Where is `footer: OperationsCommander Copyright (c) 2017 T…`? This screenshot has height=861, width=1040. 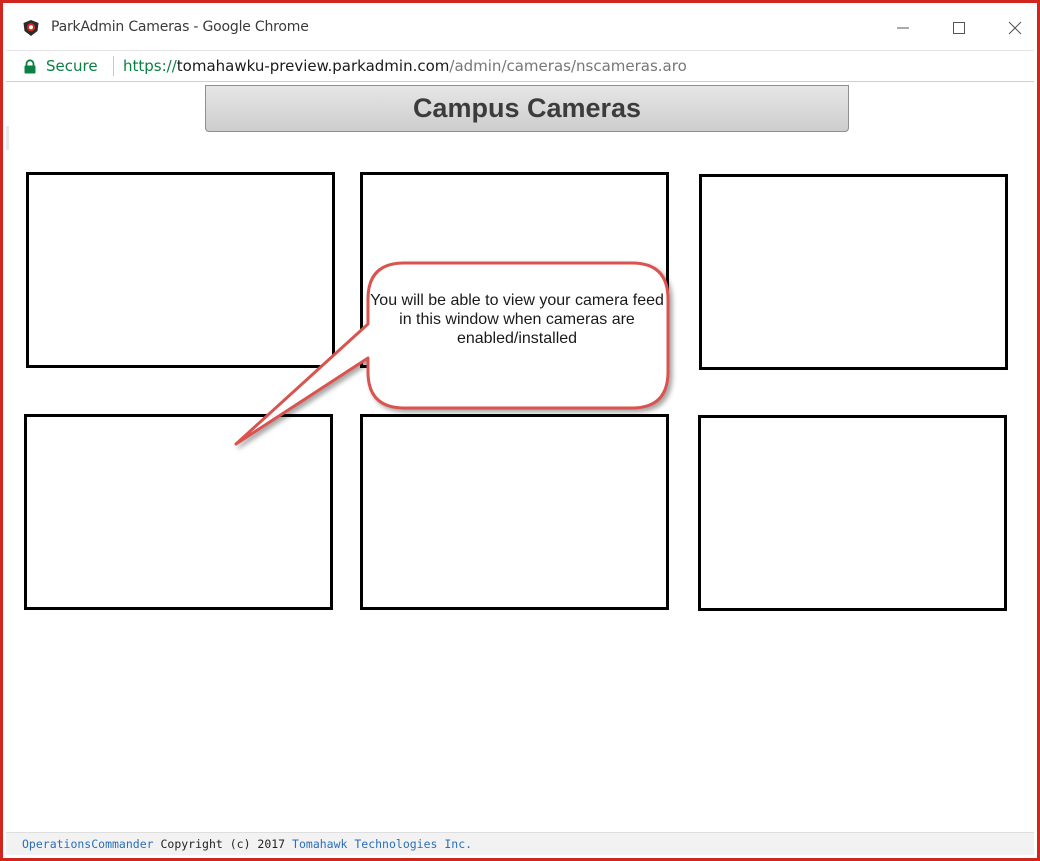 footer: OperationsCommander Copyright (c) 2017 T… is located at coordinates (520, 843).